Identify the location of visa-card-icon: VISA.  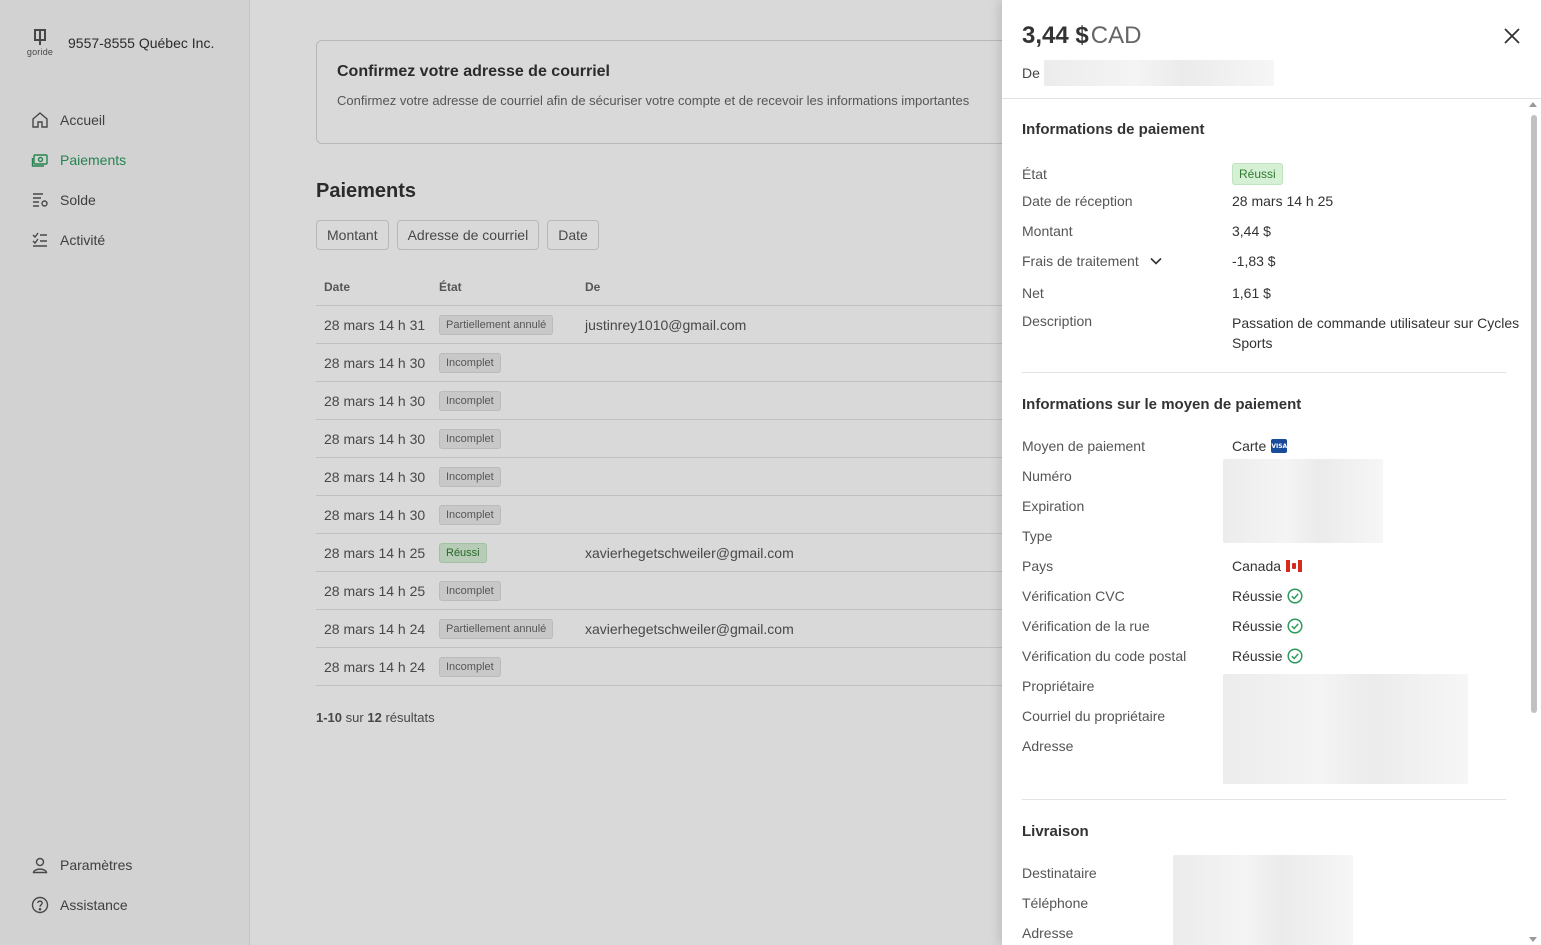
(1279, 446).